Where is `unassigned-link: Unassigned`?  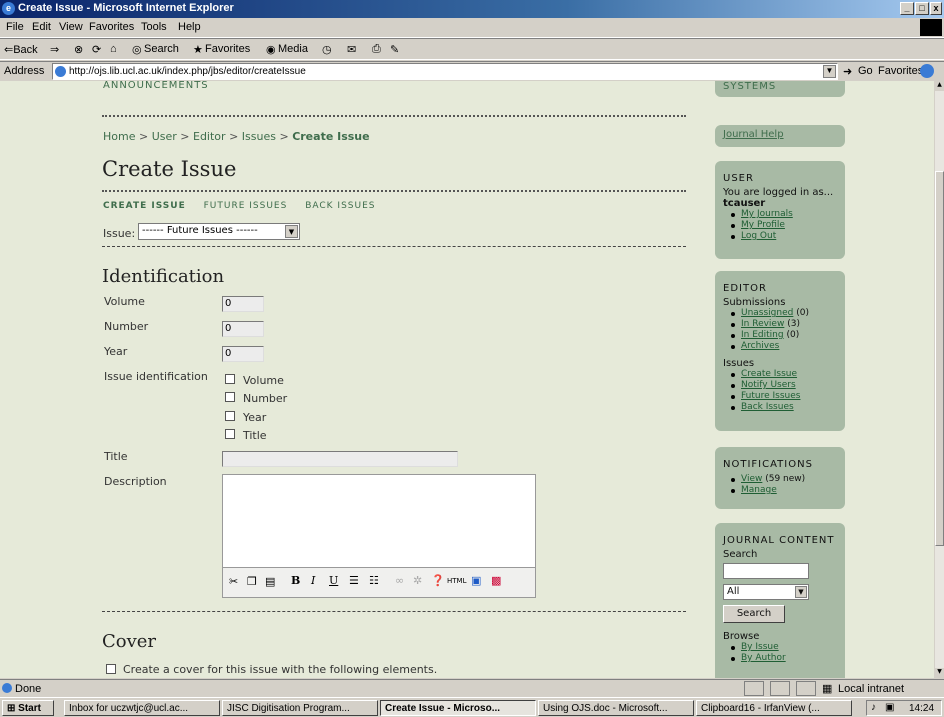 unassigned-link: Unassigned is located at coordinates (767, 313).